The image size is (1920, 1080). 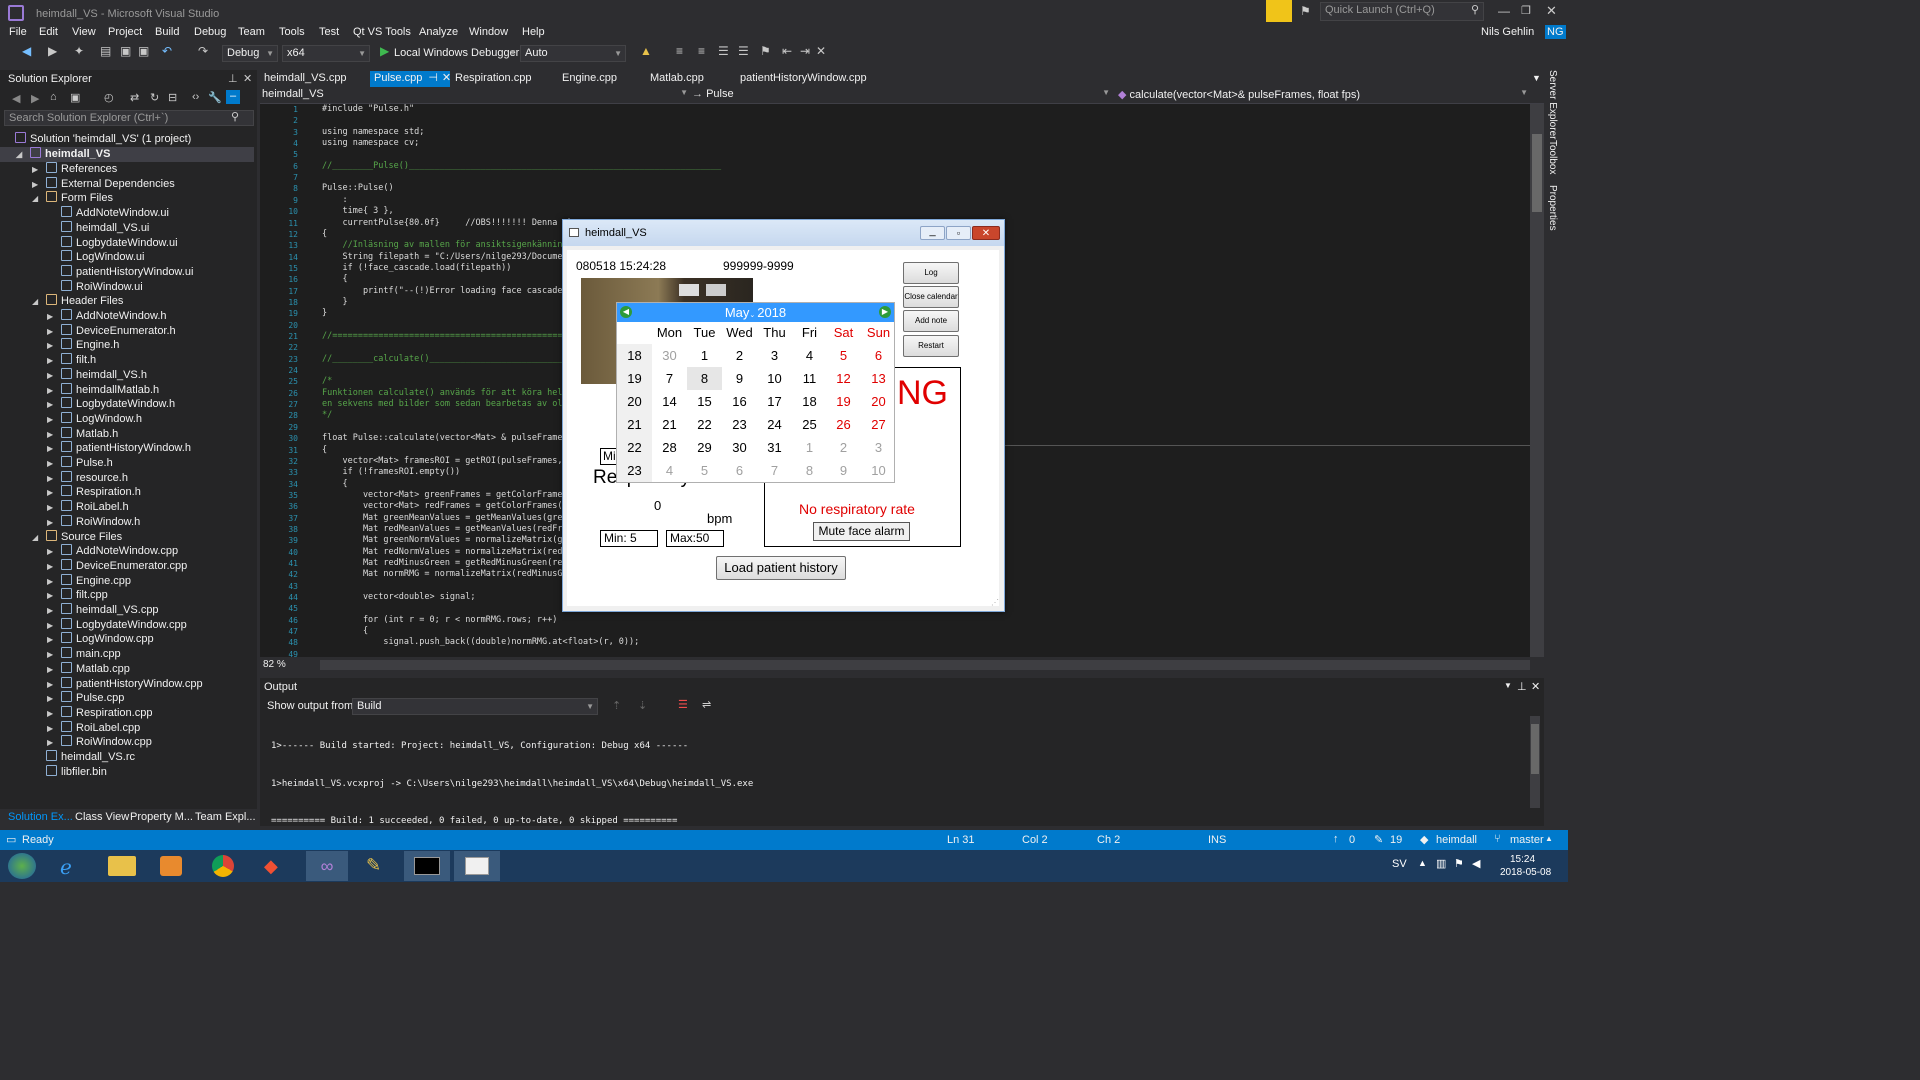 What do you see at coordinates (878, 355) in the screenshot?
I see `calendar-day: 6` at bounding box center [878, 355].